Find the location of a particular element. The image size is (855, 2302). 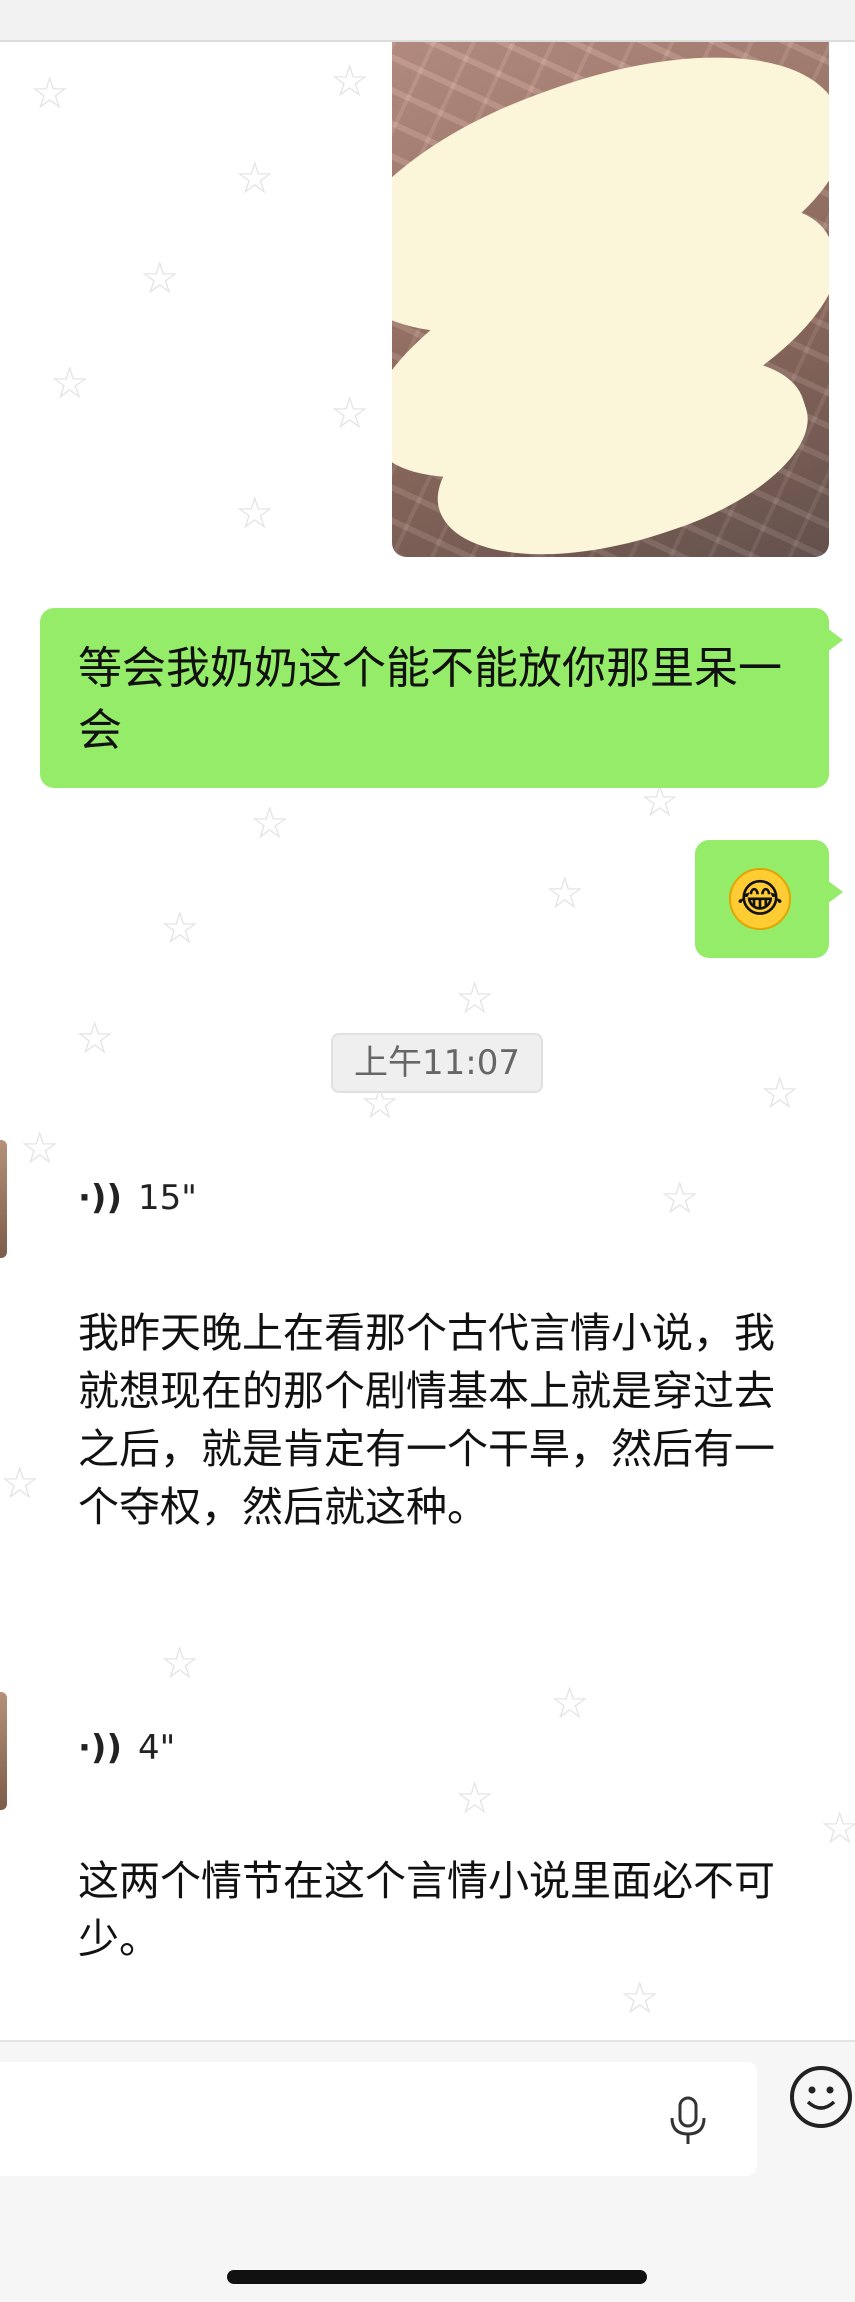

emoji-icon is located at coordinates (821, 2098).